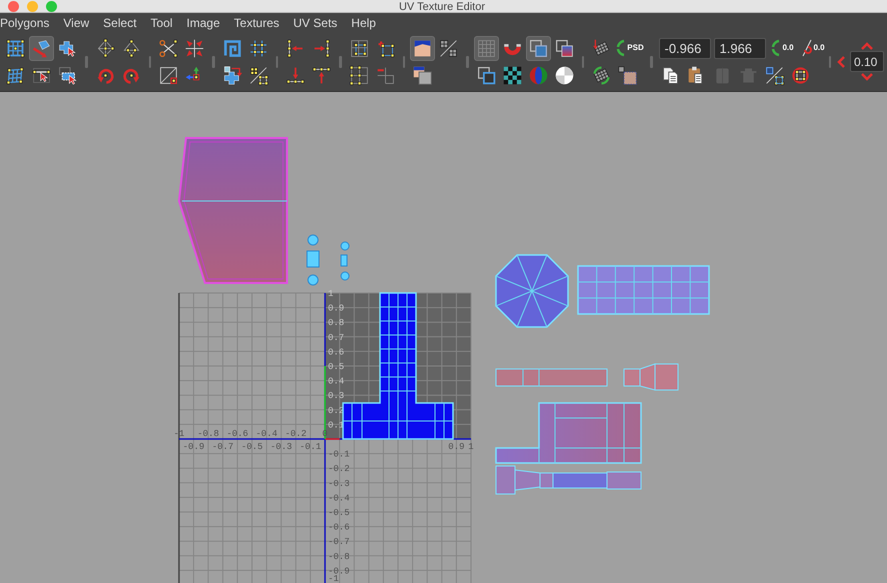 The image size is (887, 583). I want to click on gradient-square-icon, so click(564, 48).